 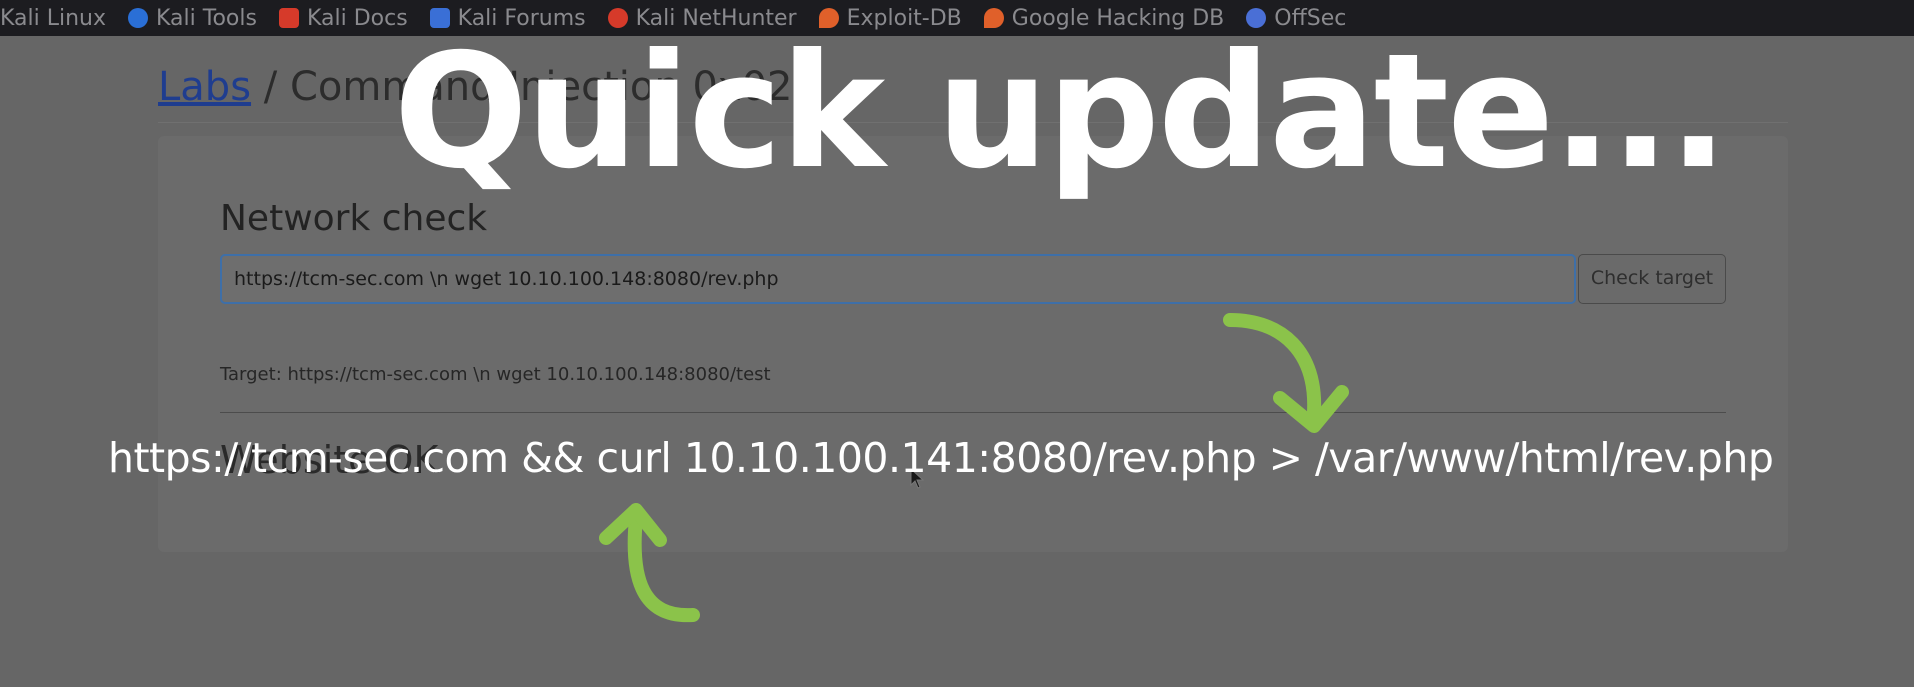 What do you see at coordinates (1652, 279) in the screenshot?
I see `check-target-button: Check target` at bounding box center [1652, 279].